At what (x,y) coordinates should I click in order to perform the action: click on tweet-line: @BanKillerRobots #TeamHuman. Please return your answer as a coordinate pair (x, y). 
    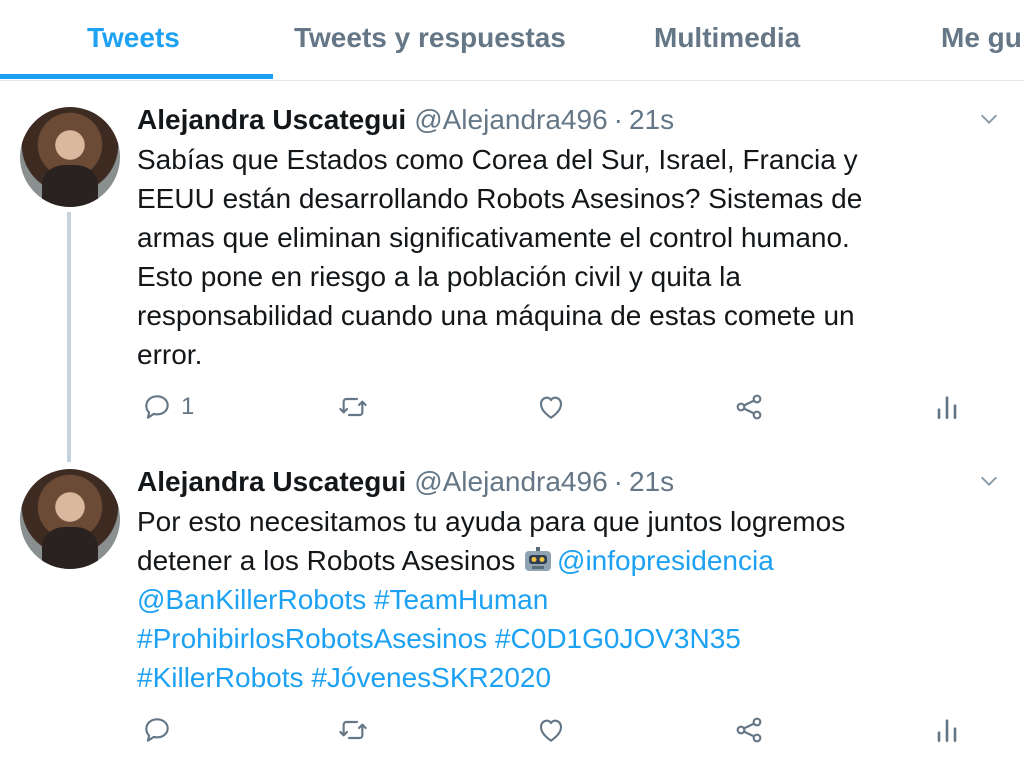
    Looking at the image, I should click on (547, 599).